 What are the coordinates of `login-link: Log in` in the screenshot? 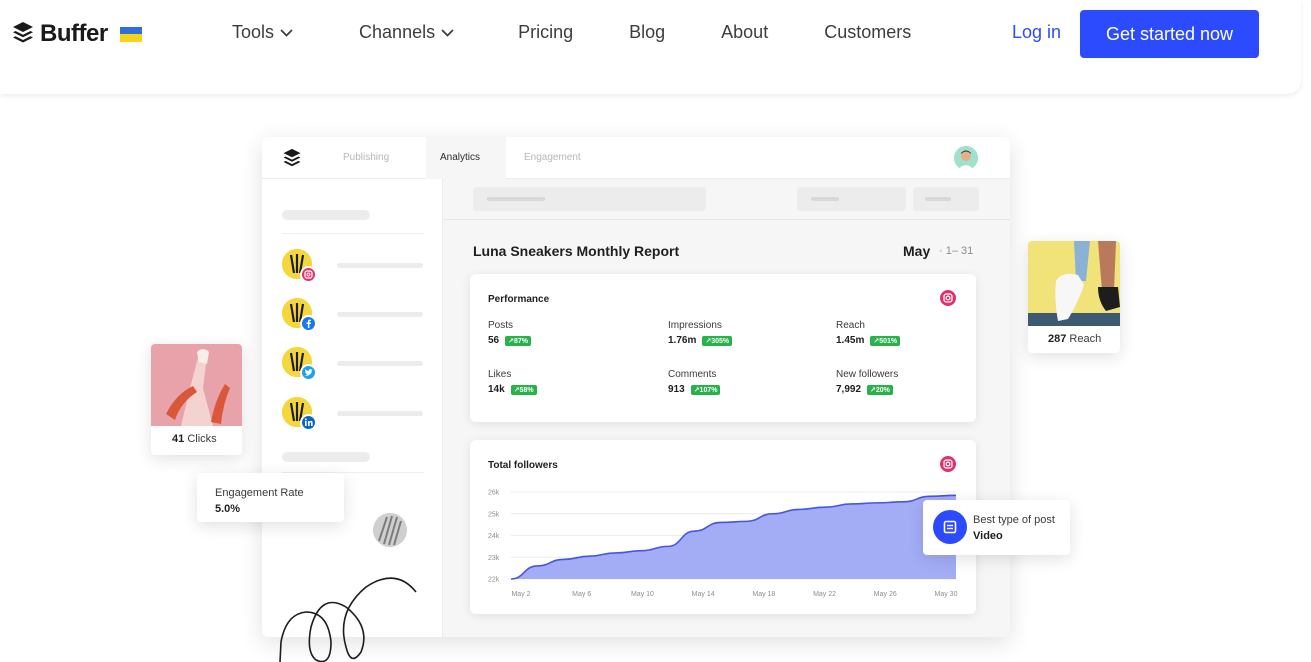 It's located at (1036, 32).